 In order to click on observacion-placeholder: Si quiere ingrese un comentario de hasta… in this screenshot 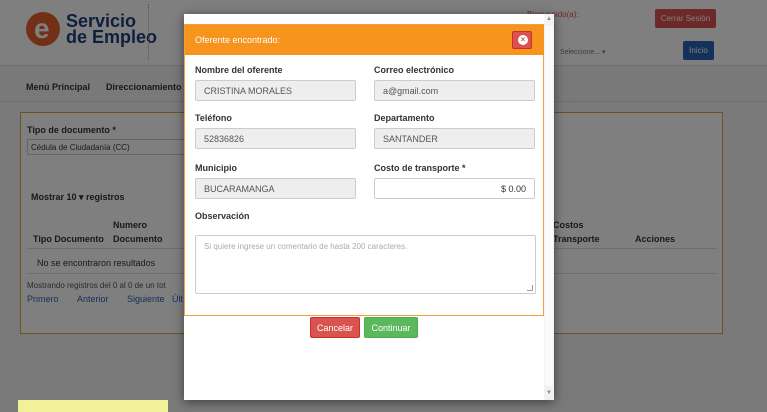, I will do `click(306, 246)`.